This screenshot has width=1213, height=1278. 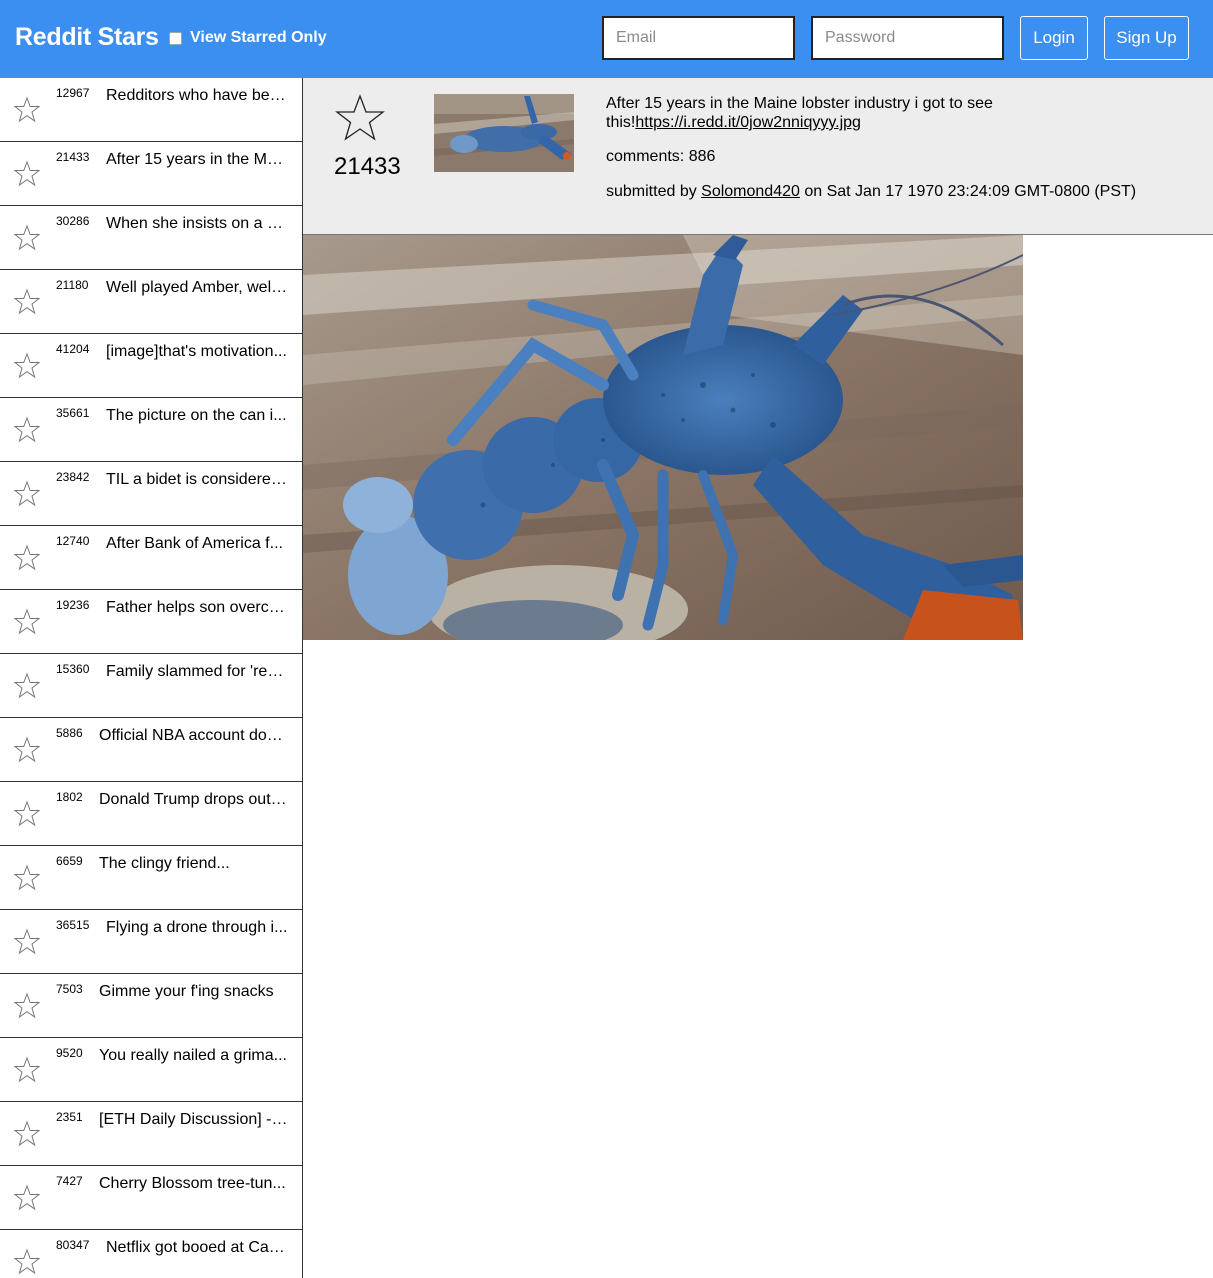 I want to click on password-field: Password, so click(x=907, y=38).